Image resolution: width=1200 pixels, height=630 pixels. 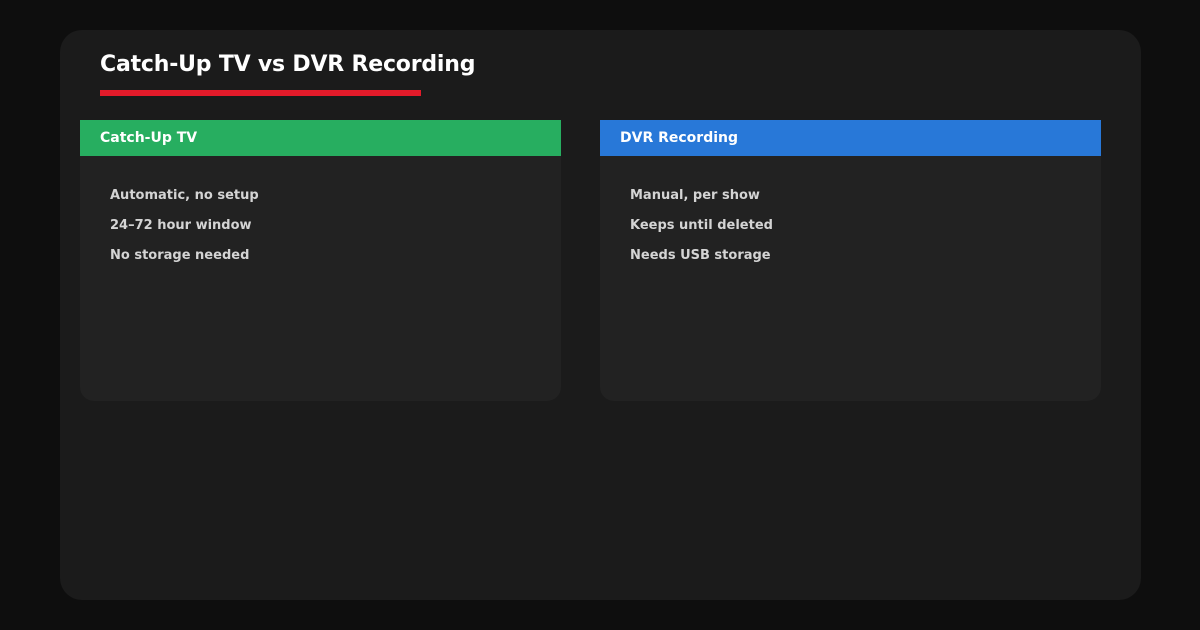 I want to click on feature-item: Needs USB storage, so click(x=700, y=255).